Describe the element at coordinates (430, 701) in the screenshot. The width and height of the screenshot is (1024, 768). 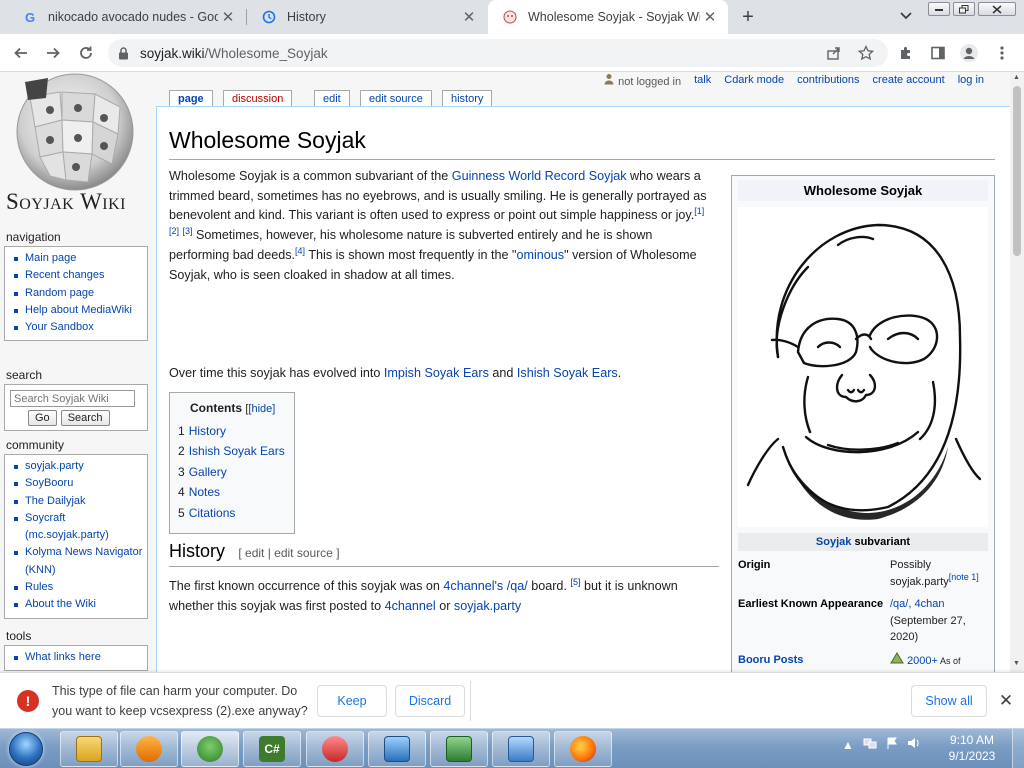
I see `discard-button: Discard` at that location.